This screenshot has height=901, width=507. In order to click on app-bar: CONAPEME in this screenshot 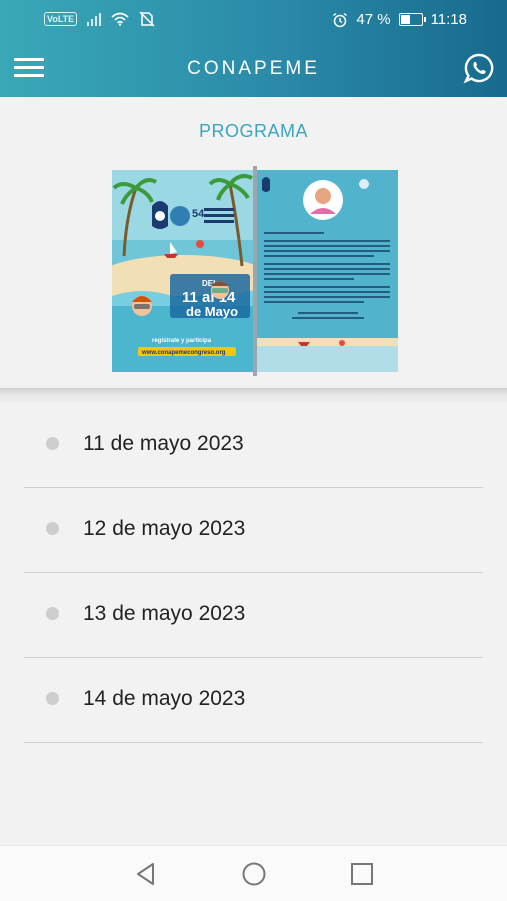, I will do `click(253, 68)`.